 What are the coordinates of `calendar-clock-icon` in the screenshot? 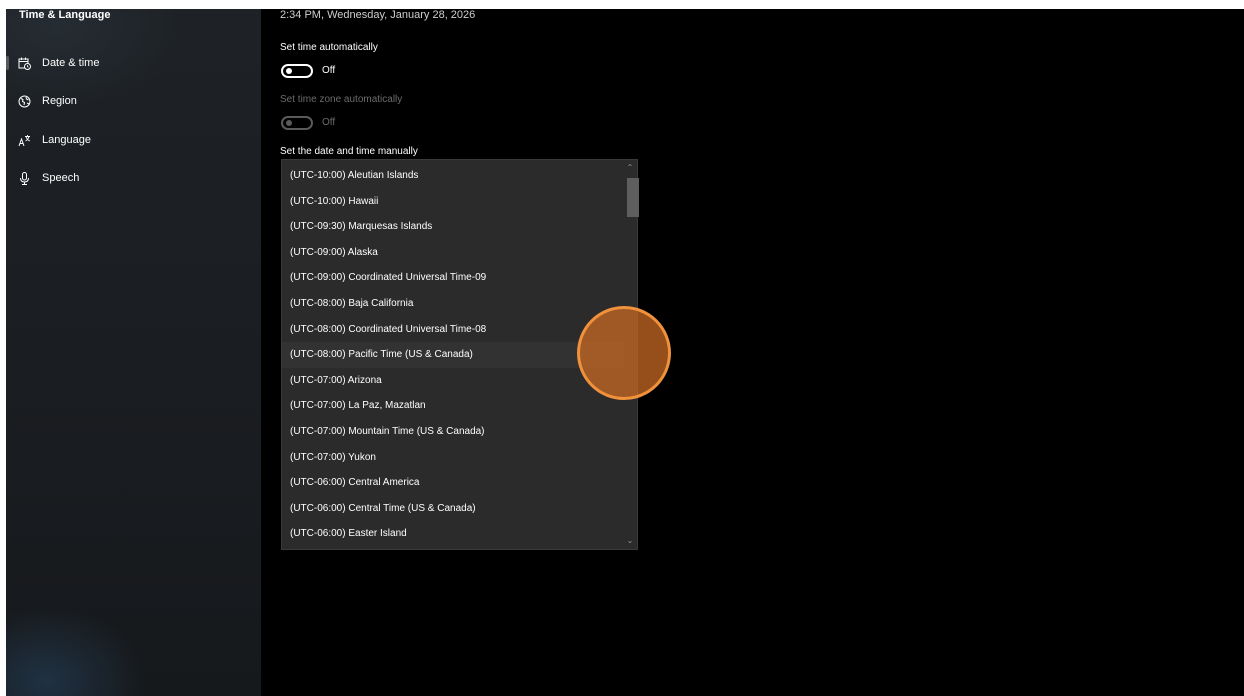 It's located at (24, 63).